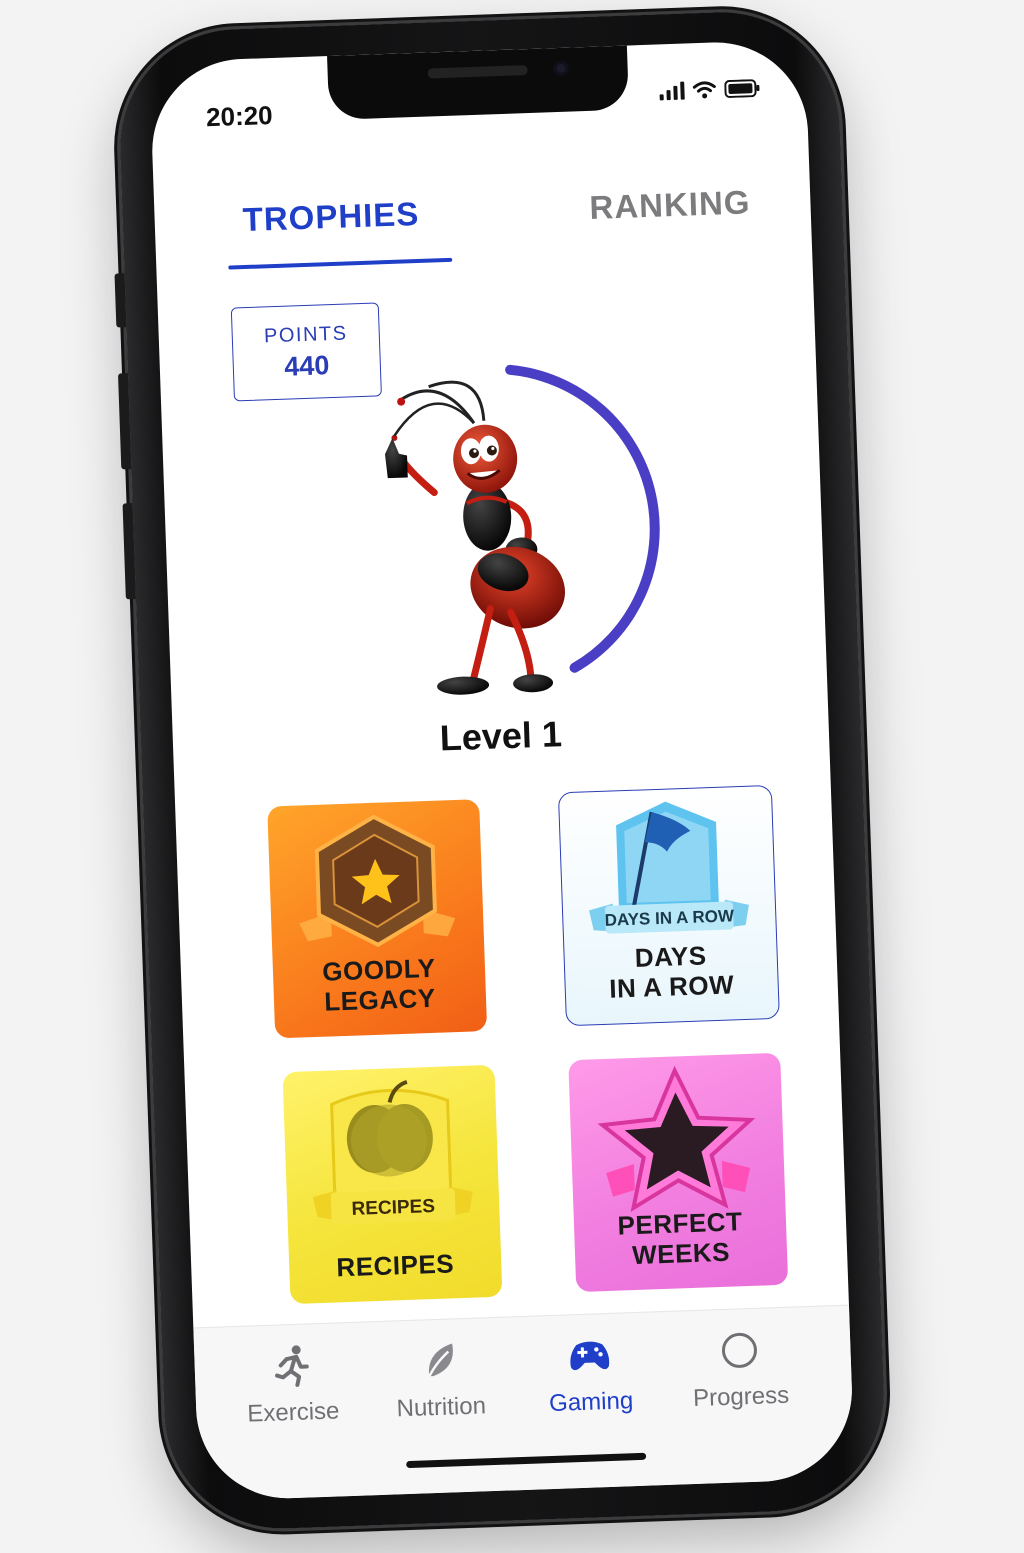  Describe the element at coordinates (377, 881) in the screenshot. I see `hexagon-star-badge-icon` at that location.